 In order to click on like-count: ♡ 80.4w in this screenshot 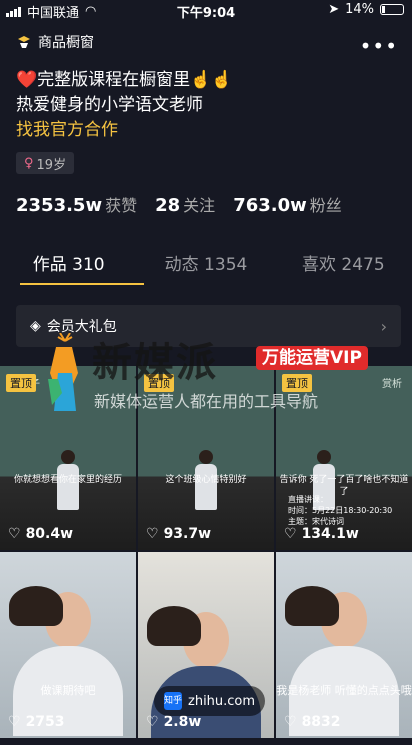, I will do `click(41, 534)`.